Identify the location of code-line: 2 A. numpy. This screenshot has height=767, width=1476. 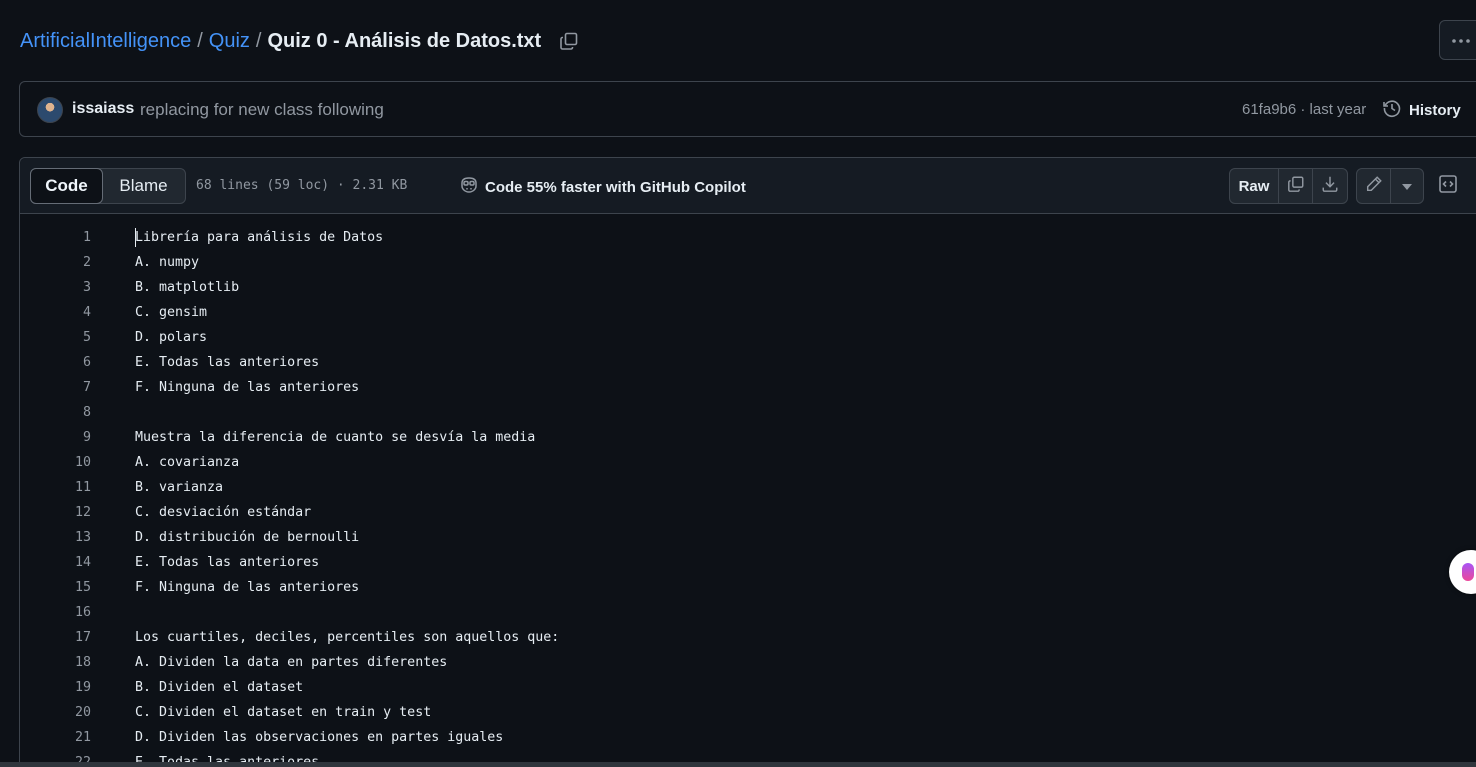
(748, 262).